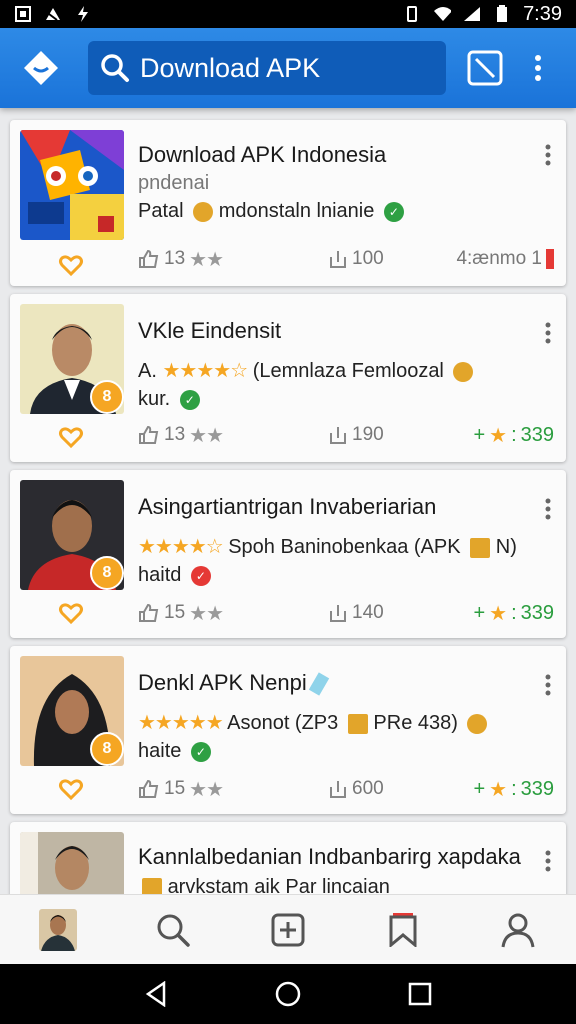  I want to click on brush-icon, so click(319, 684).